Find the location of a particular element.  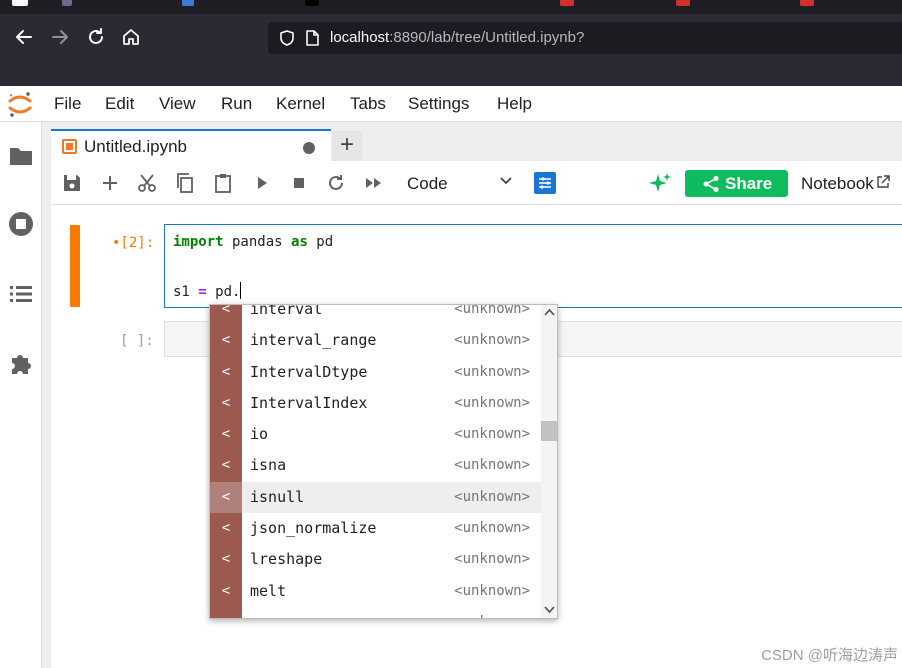

menu-edit: Edit is located at coordinates (119, 104).